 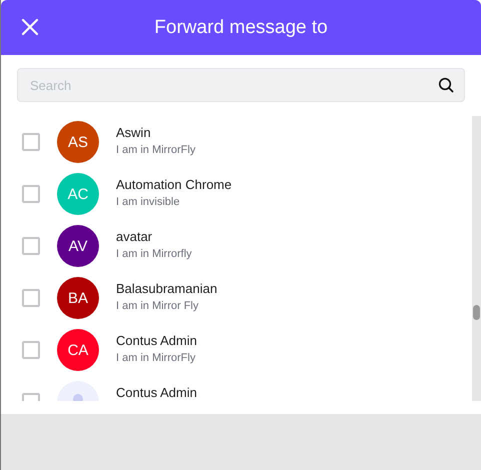 I want to click on avatar: AC, so click(x=78, y=194).